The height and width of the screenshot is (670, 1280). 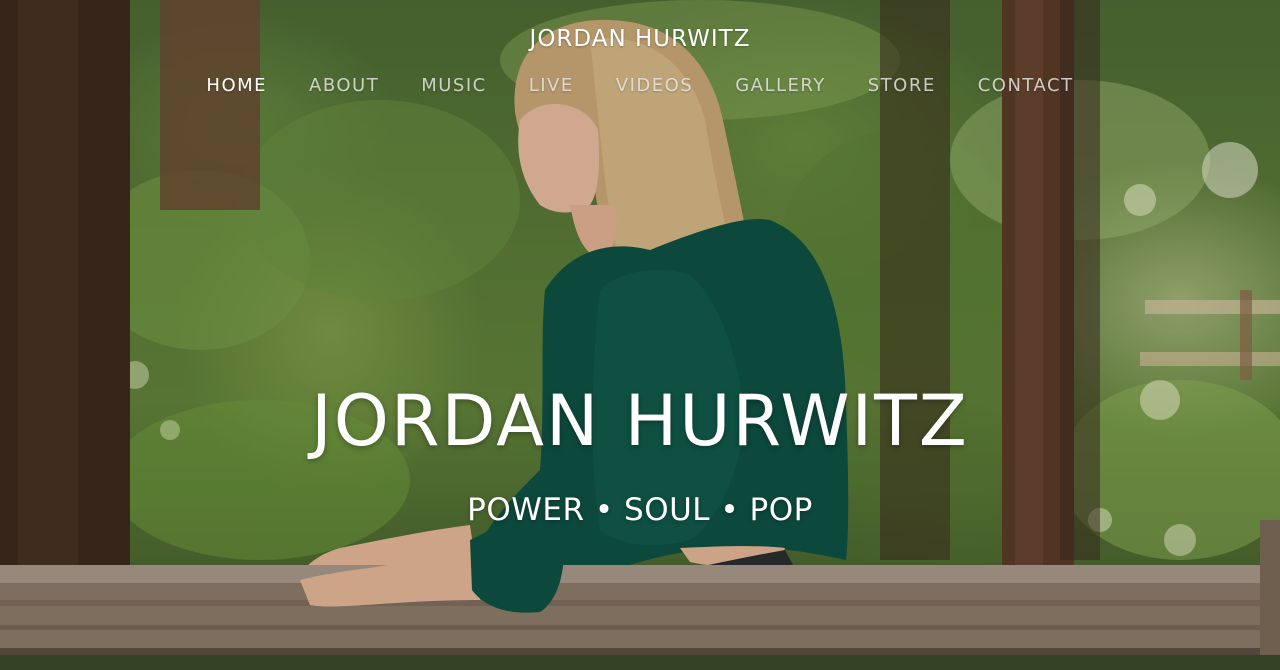 I want to click on nav-item-music: MUSIC, so click(x=454, y=85).